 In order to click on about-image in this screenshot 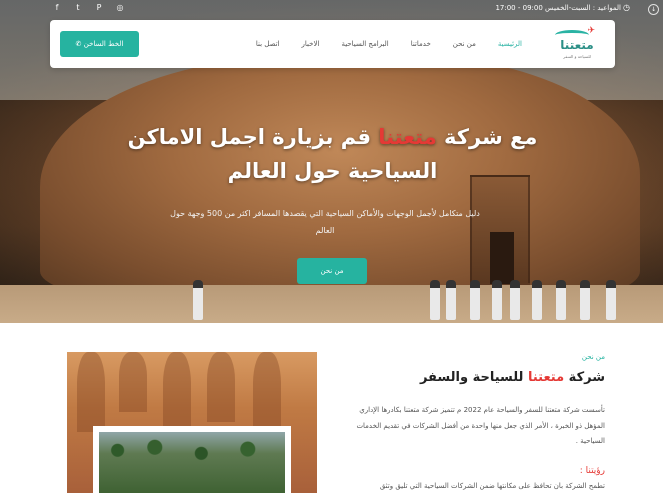, I will do `click(192, 422)`.